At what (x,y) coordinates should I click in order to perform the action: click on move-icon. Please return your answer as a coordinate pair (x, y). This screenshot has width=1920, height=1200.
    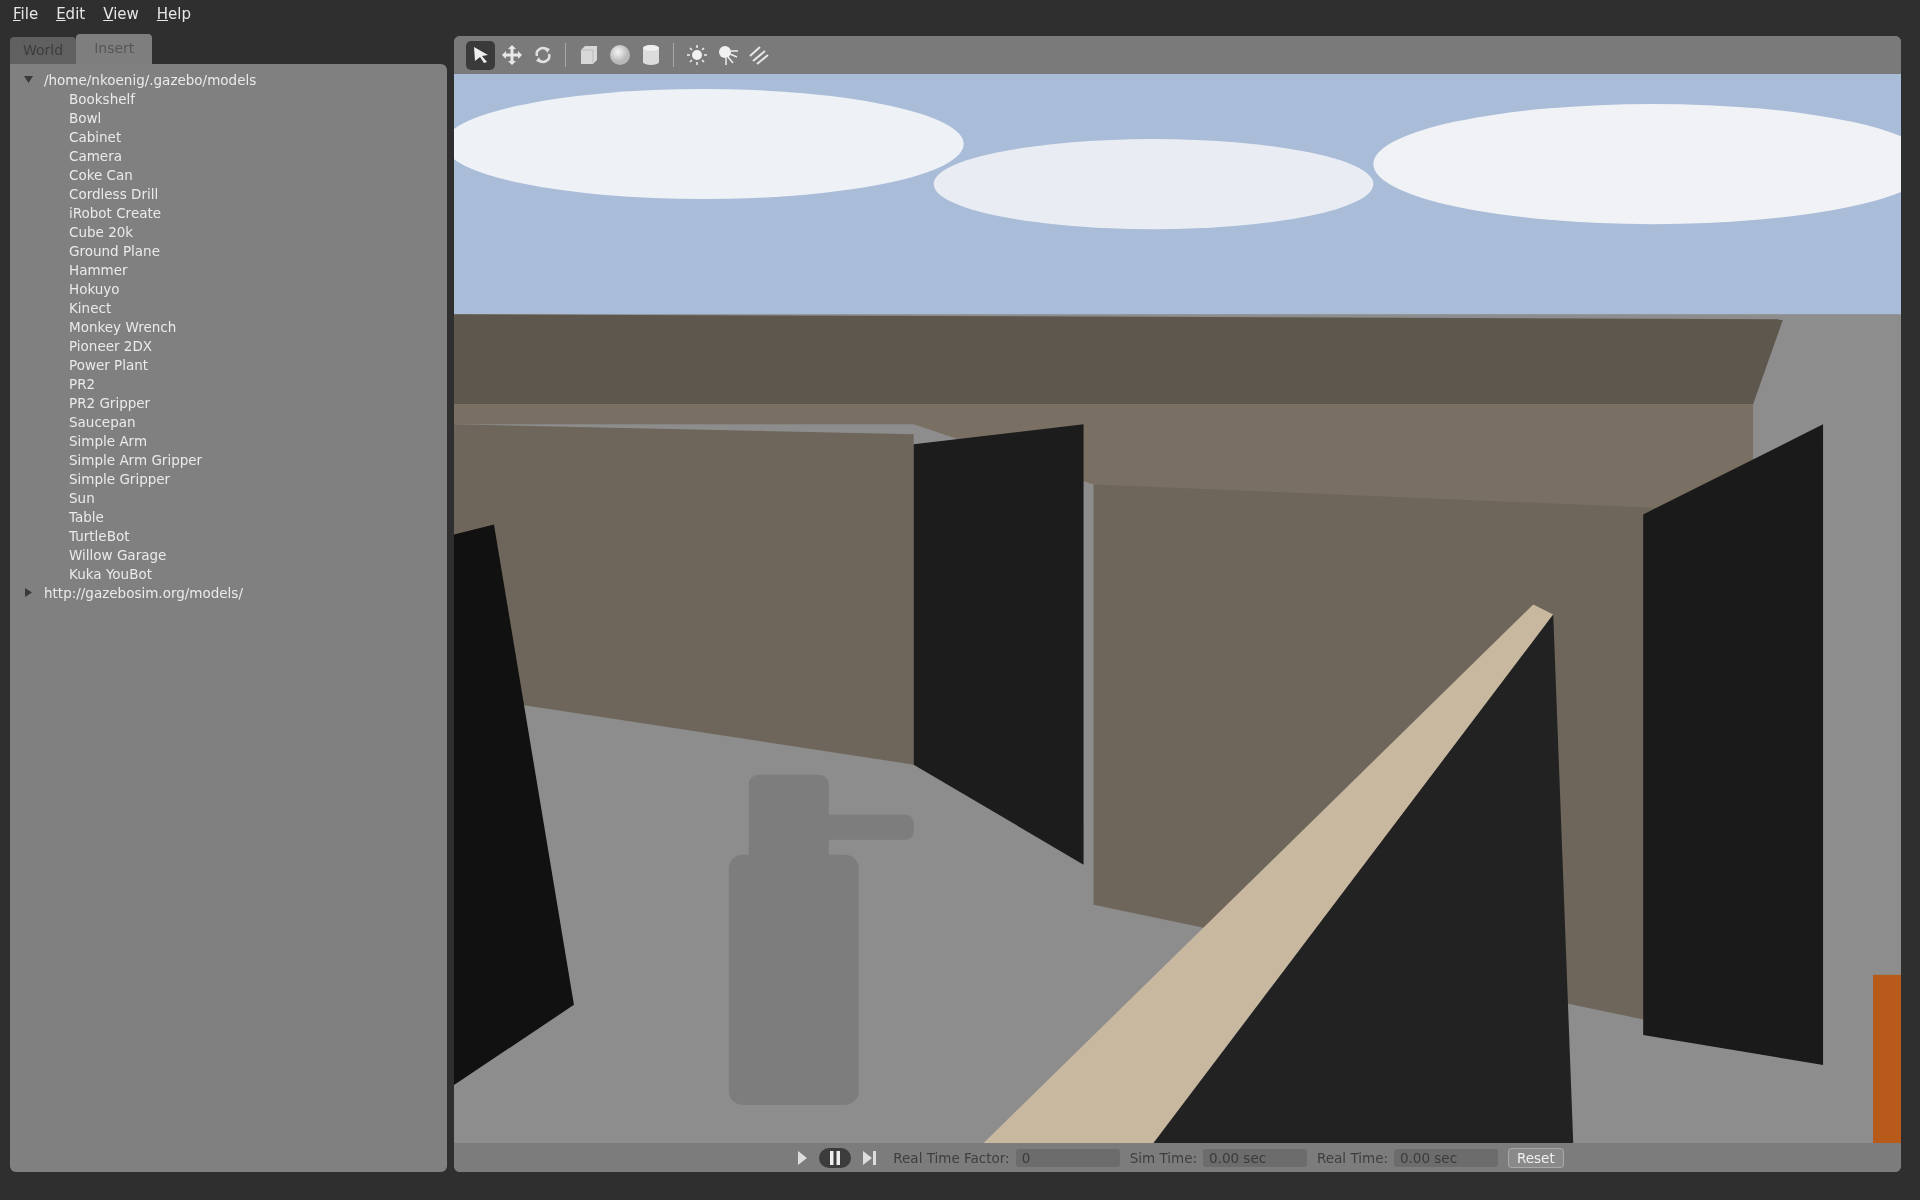
    Looking at the image, I should click on (511, 55).